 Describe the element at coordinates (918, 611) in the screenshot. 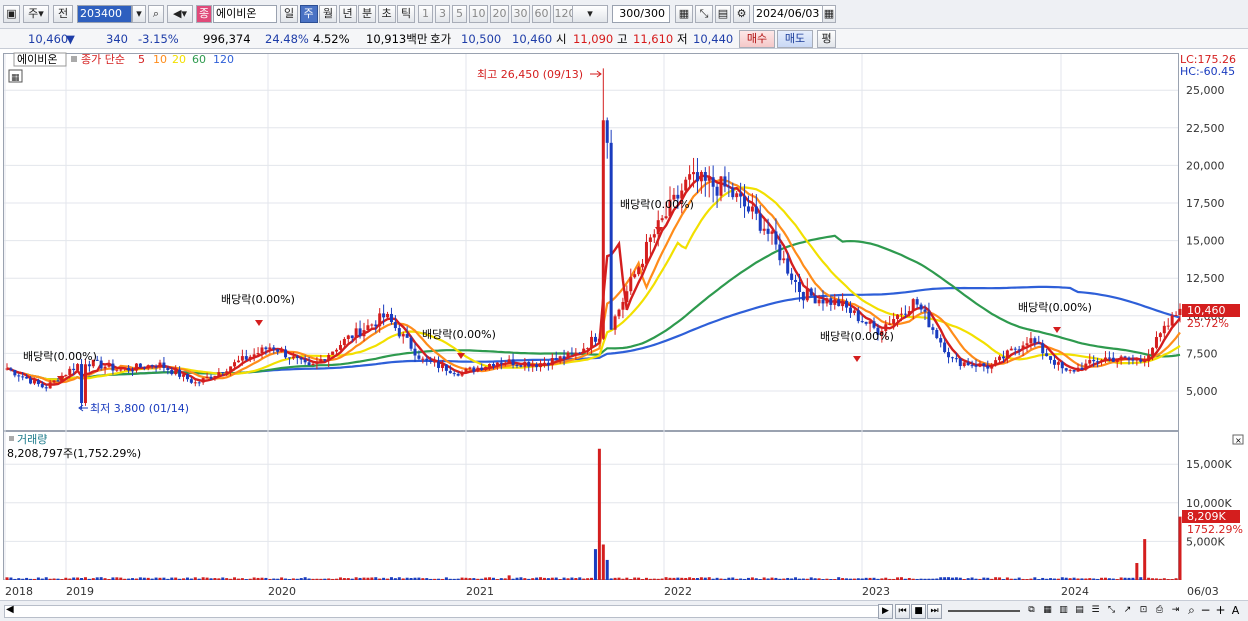

I see `stop-icon: ■` at that location.